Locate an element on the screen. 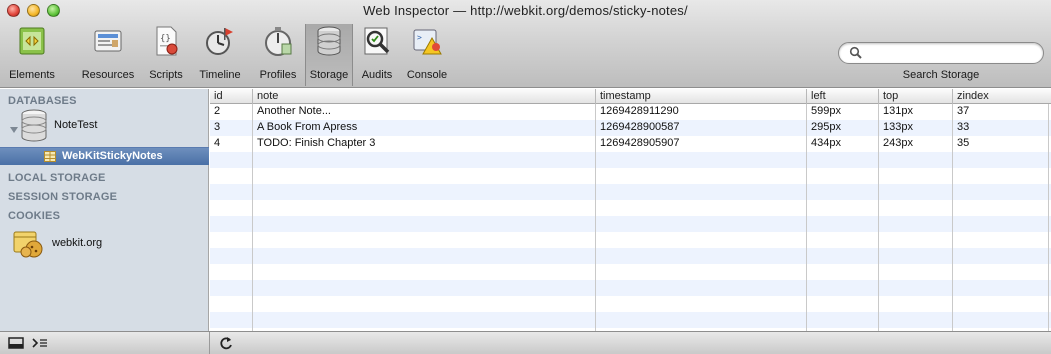 This screenshot has width=1051, height=354. cell-zindex: 35 is located at coordinates (963, 143).